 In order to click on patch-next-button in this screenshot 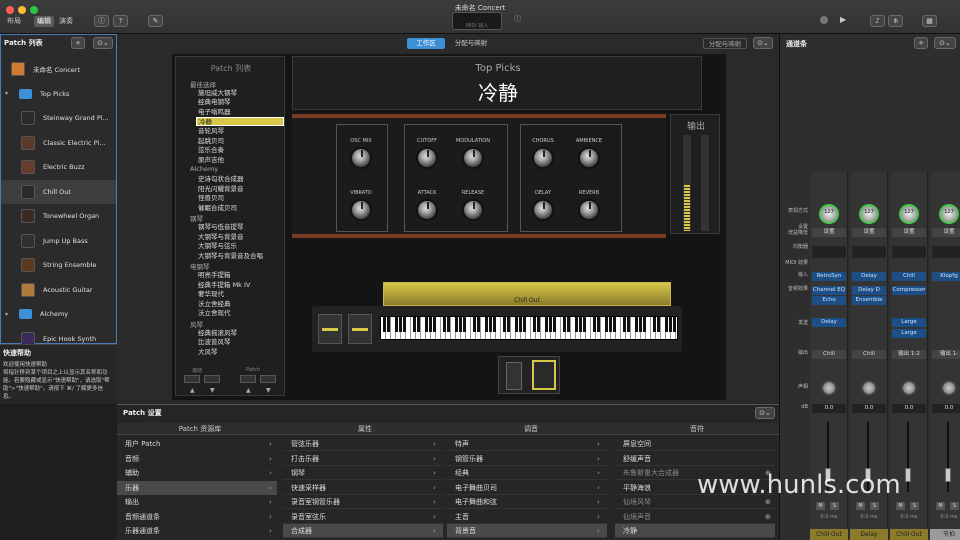, I will do `click(268, 379)`.